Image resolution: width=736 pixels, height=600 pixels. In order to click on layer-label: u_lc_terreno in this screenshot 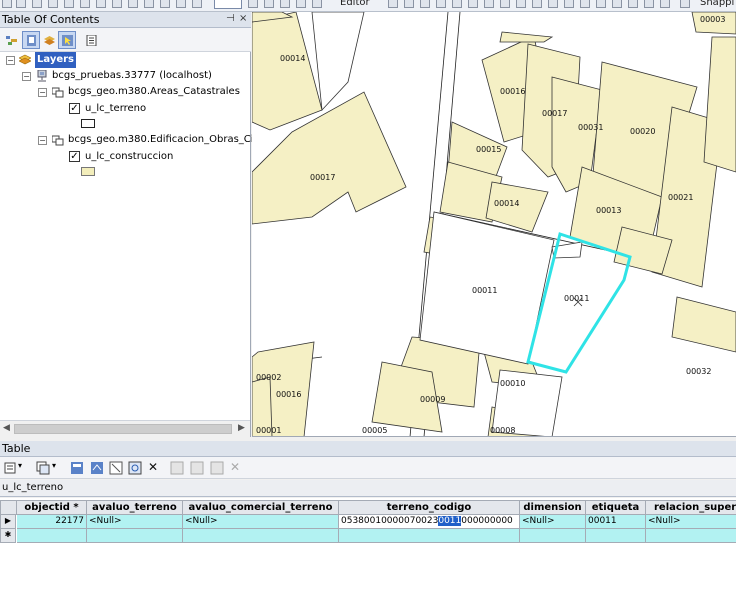, I will do `click(115, 109)`.